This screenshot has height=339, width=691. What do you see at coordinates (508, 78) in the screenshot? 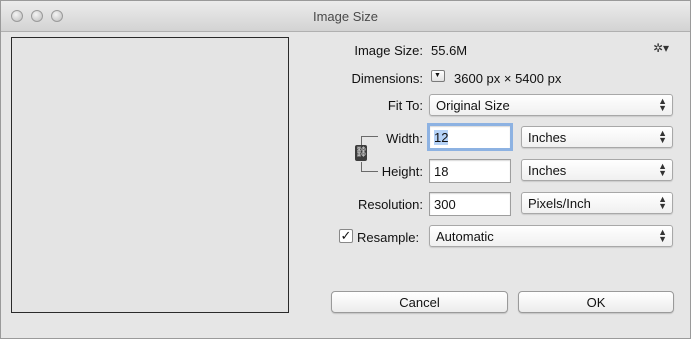
I see `dimensions-value: 3600 px × 5400 px` at bounding box center [508, 78].